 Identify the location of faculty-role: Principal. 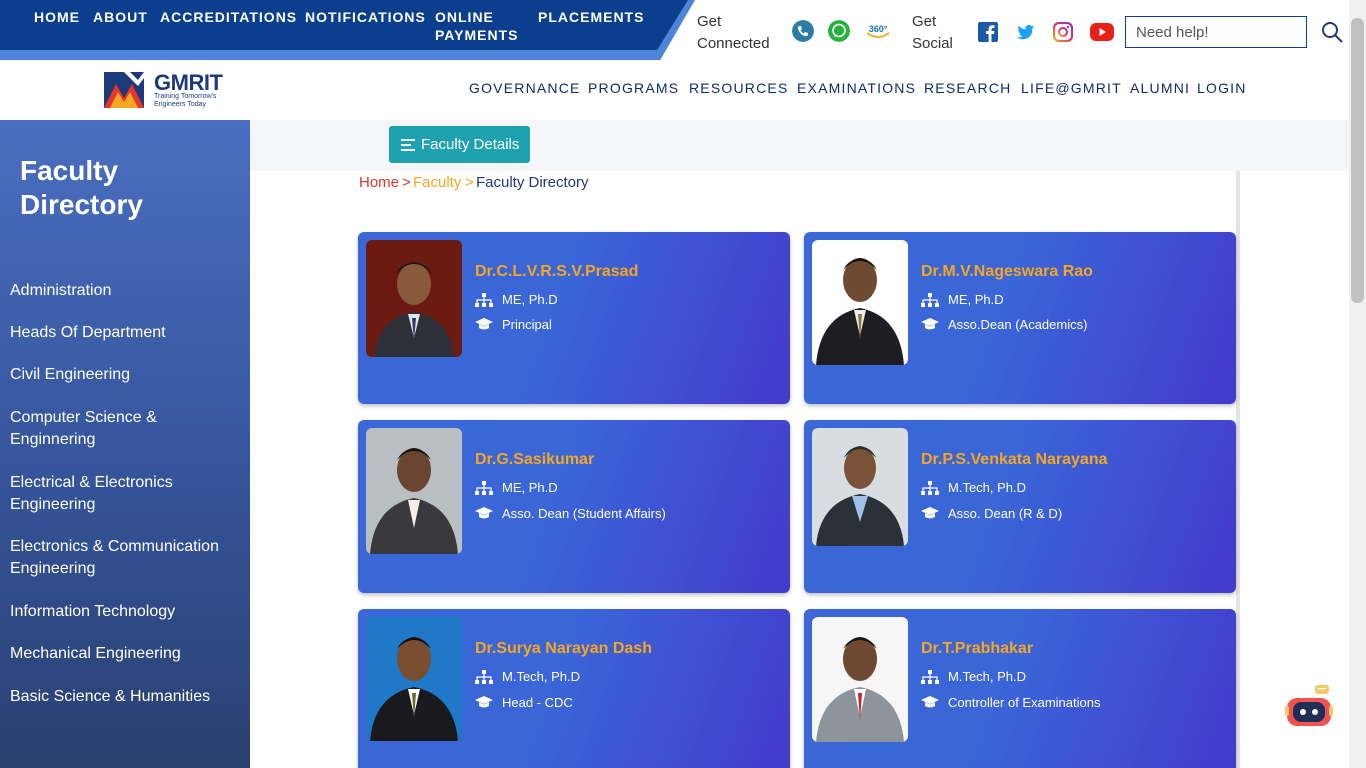
(527, 324).